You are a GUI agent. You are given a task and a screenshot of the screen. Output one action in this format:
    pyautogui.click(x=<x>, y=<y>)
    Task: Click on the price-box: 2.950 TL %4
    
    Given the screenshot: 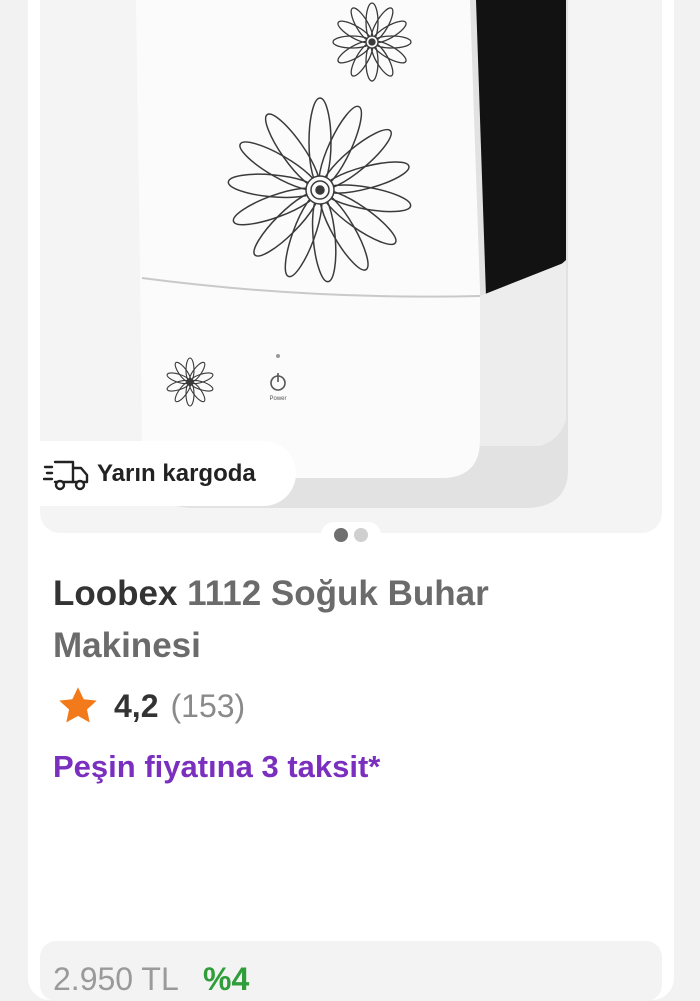 What is the action you would take?
    pyautogui.click(x=351, y=971)
    